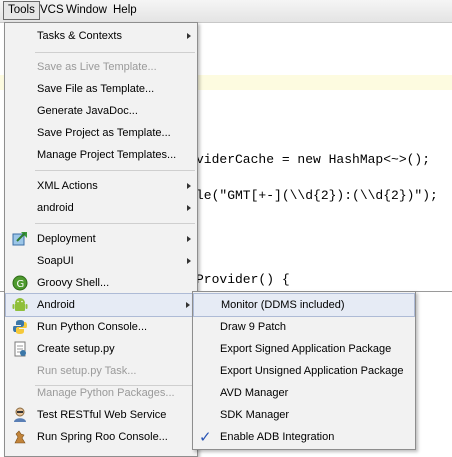  I want to click on menu-item-deployment: Deployment, so click(101, 239).